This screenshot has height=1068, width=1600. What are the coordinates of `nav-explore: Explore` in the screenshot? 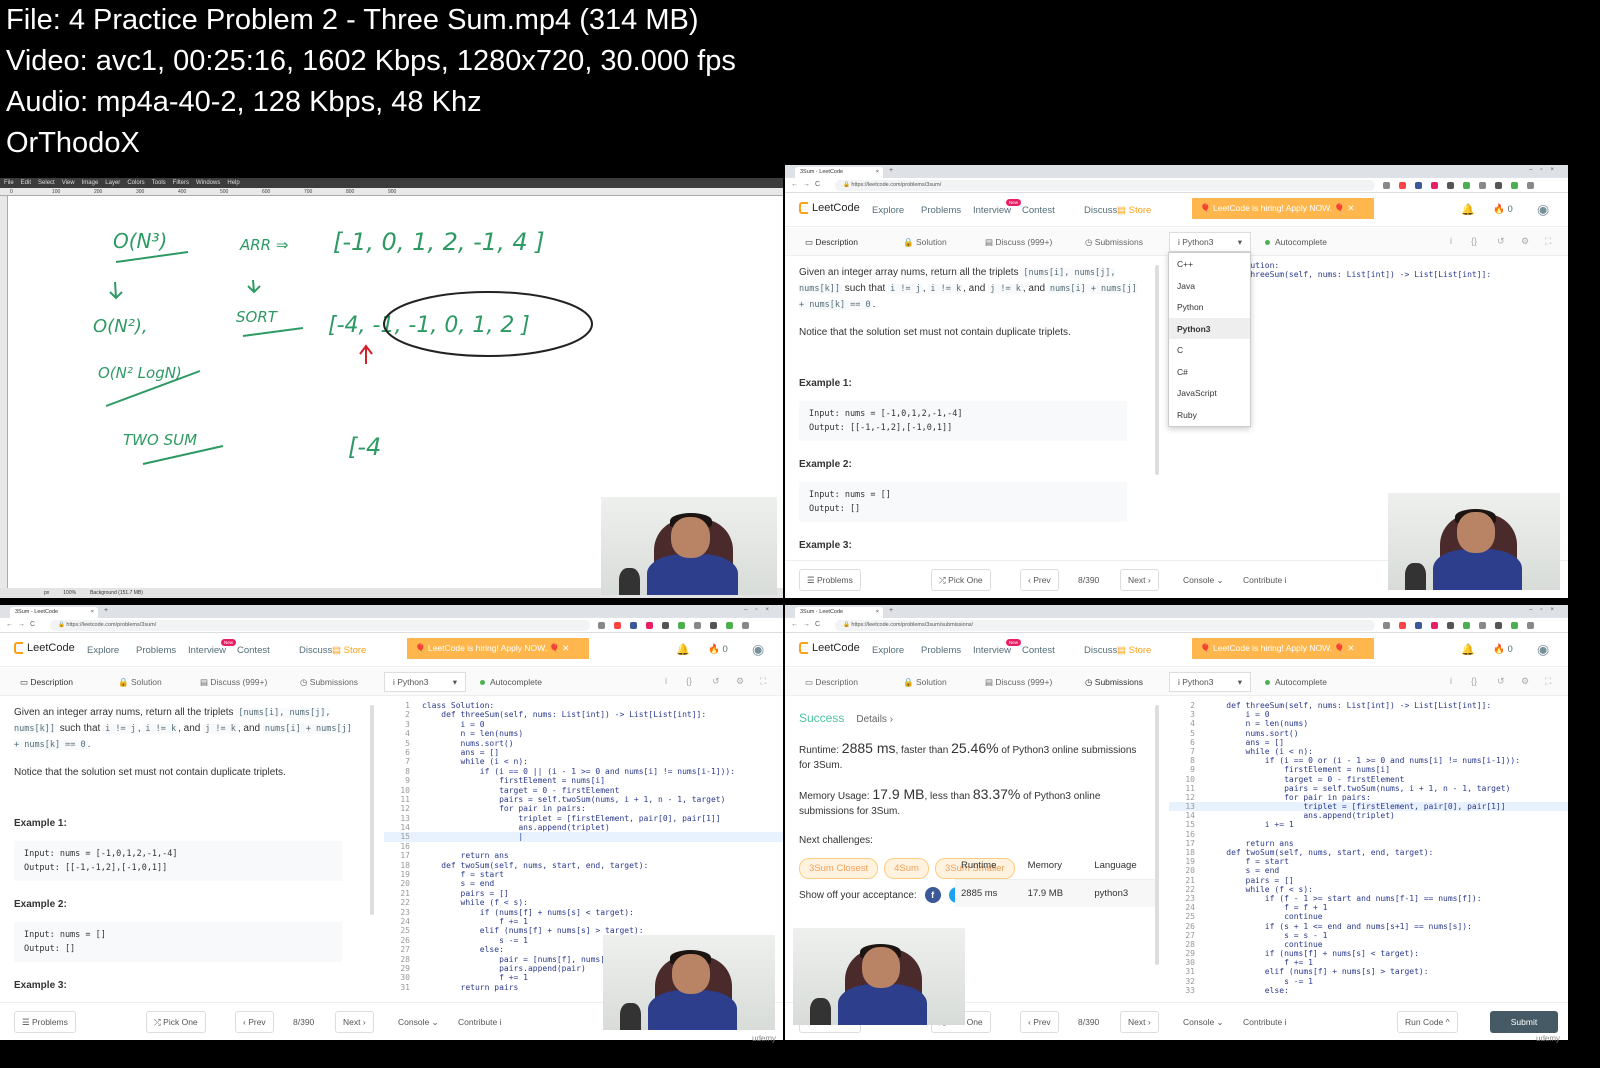 It's located at (888, 210).